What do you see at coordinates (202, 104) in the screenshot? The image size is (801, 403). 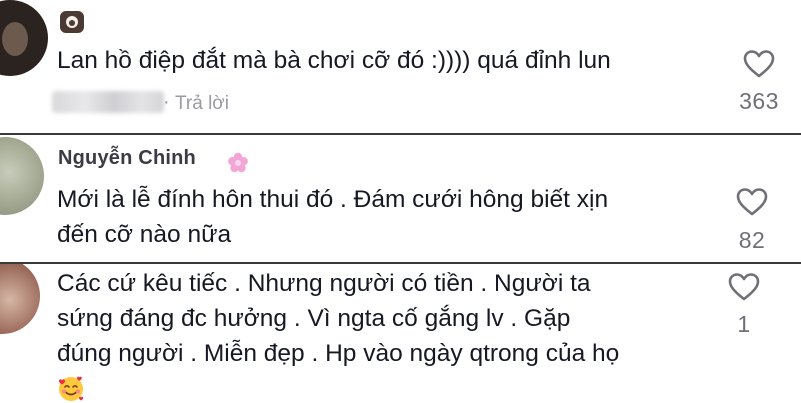 I see `reply-link: Trả lời` at bounding box center [202, 104].